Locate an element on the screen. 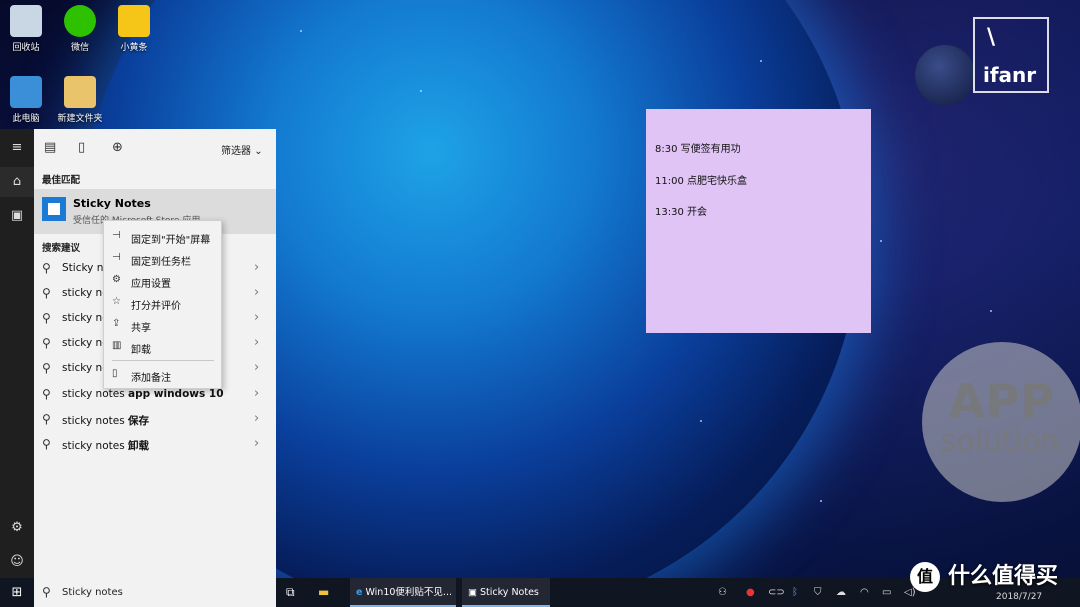 This screenshot has height=607, width=1080. desktop-icon-new-folder: 新建文件夹 is located at coordinates (80, 100).